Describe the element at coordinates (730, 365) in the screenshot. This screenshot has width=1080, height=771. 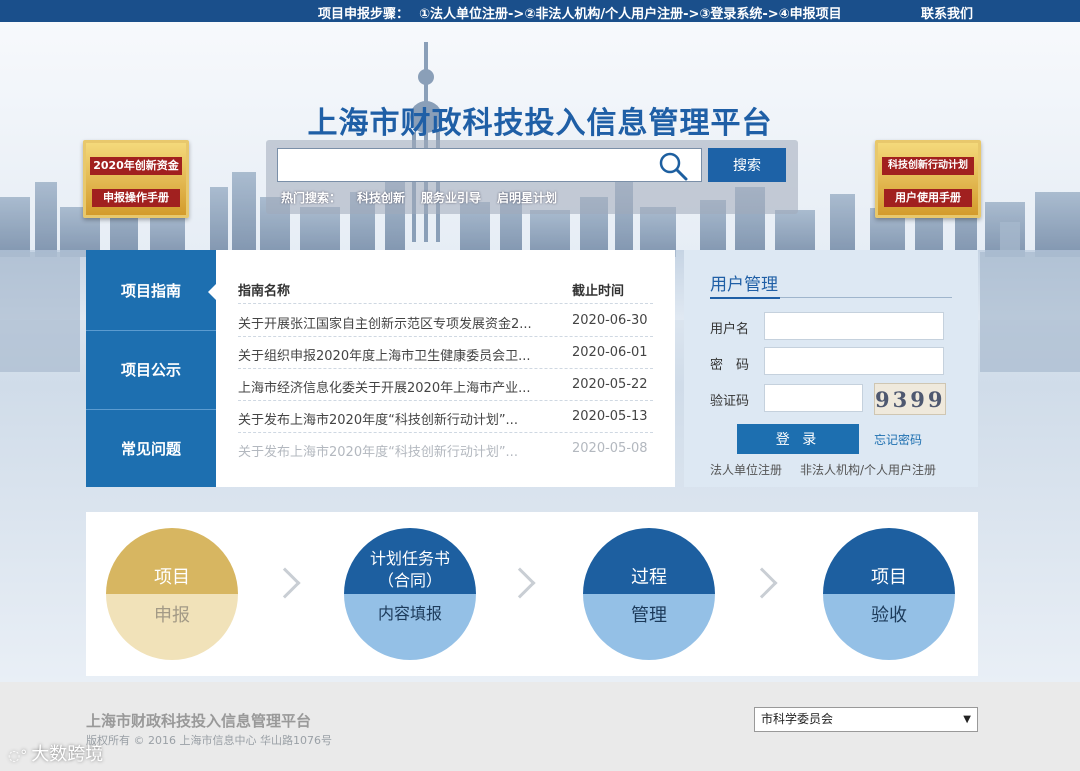
I see `password-label: 密 码` at that location.